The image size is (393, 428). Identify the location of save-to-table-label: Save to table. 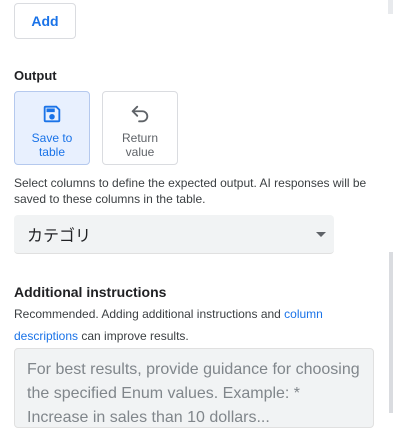
(52, 145).